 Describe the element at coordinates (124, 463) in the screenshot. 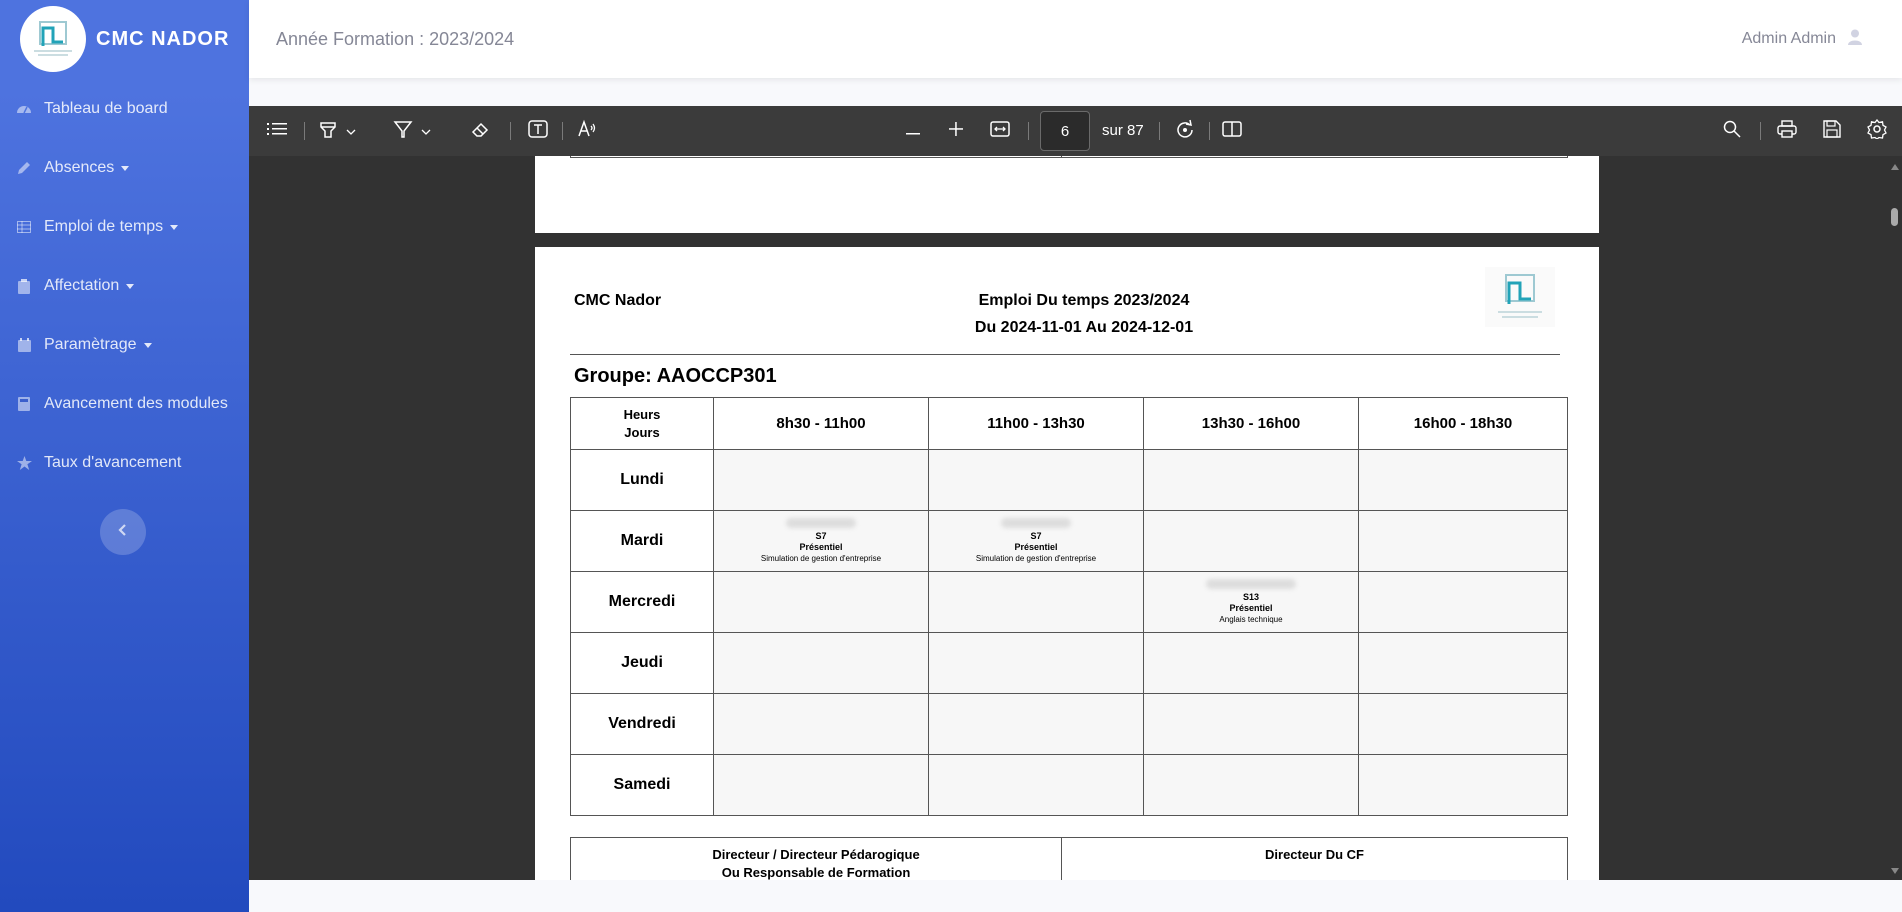

I see `sidebar-item-taux-d-avancement: Taux d'avancement` at that location.